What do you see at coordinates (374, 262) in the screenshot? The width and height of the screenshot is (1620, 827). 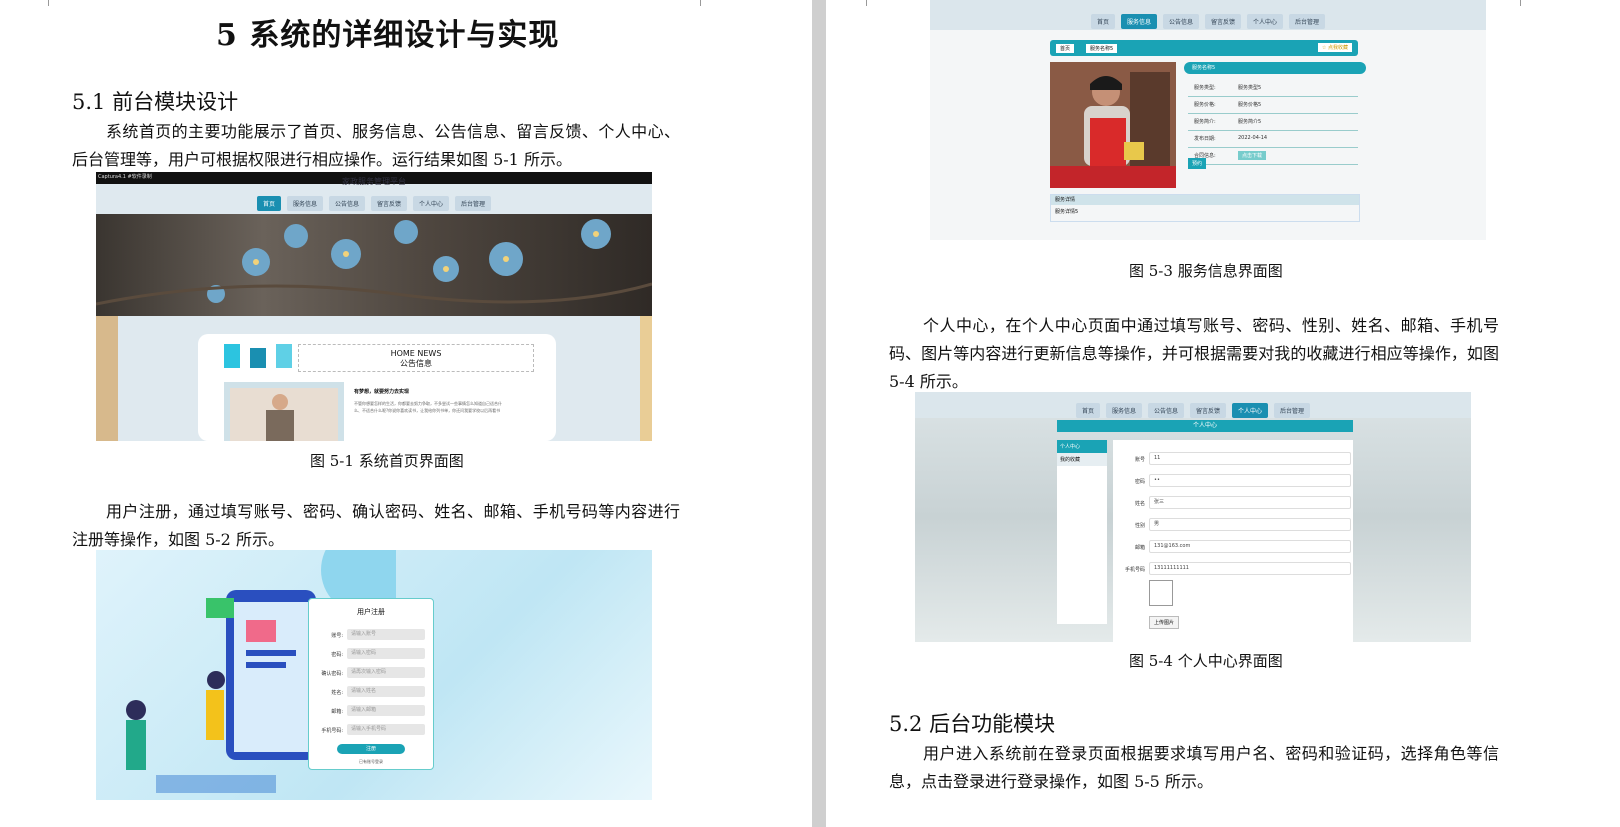 I see `flower-illustration` at bounding box center [374, 262].